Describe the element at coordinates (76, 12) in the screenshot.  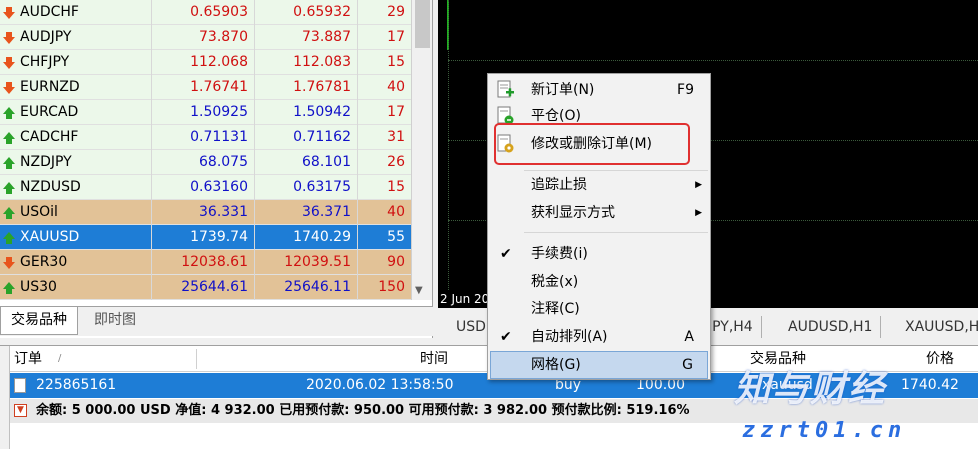
I see `symbol-name: AUDCHF` at that location.